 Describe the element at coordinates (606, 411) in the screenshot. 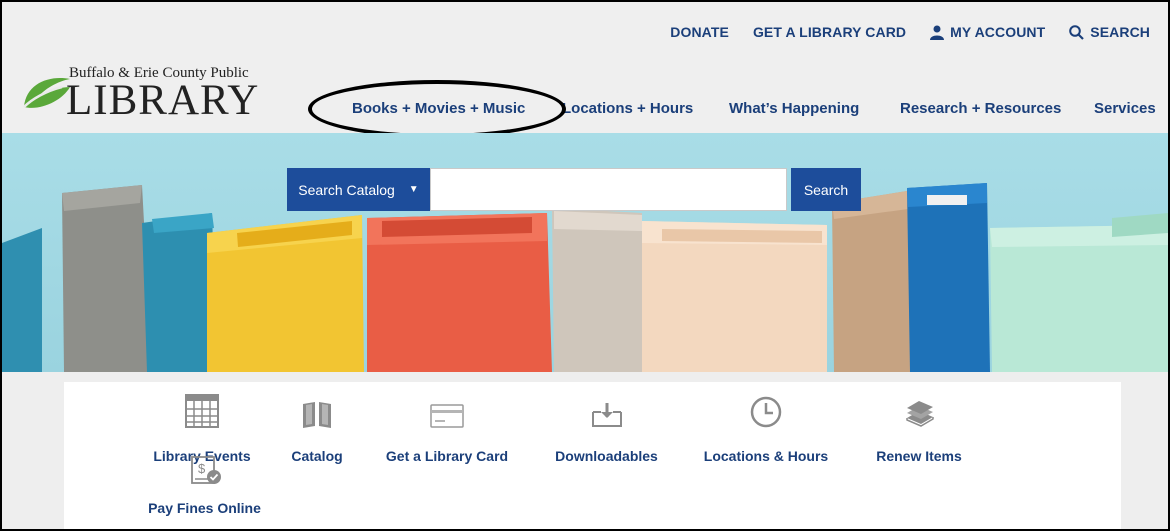

I see `download-tray-icon` at that location.